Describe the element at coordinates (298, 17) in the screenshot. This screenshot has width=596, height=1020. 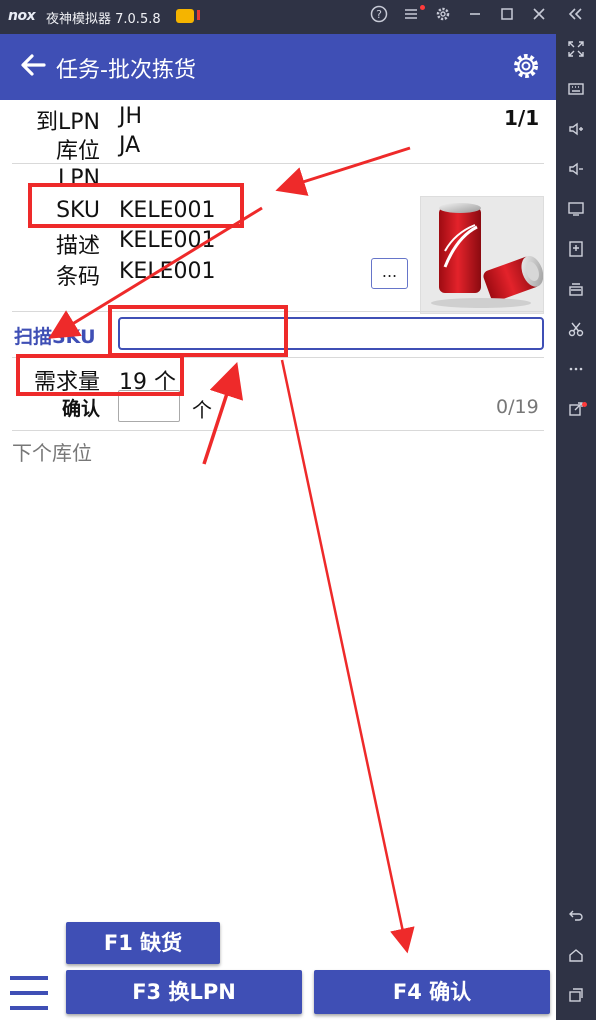
I see `emulator-title-bar: nox 夜神模拟器 7.0.5.8 ?` at that location.